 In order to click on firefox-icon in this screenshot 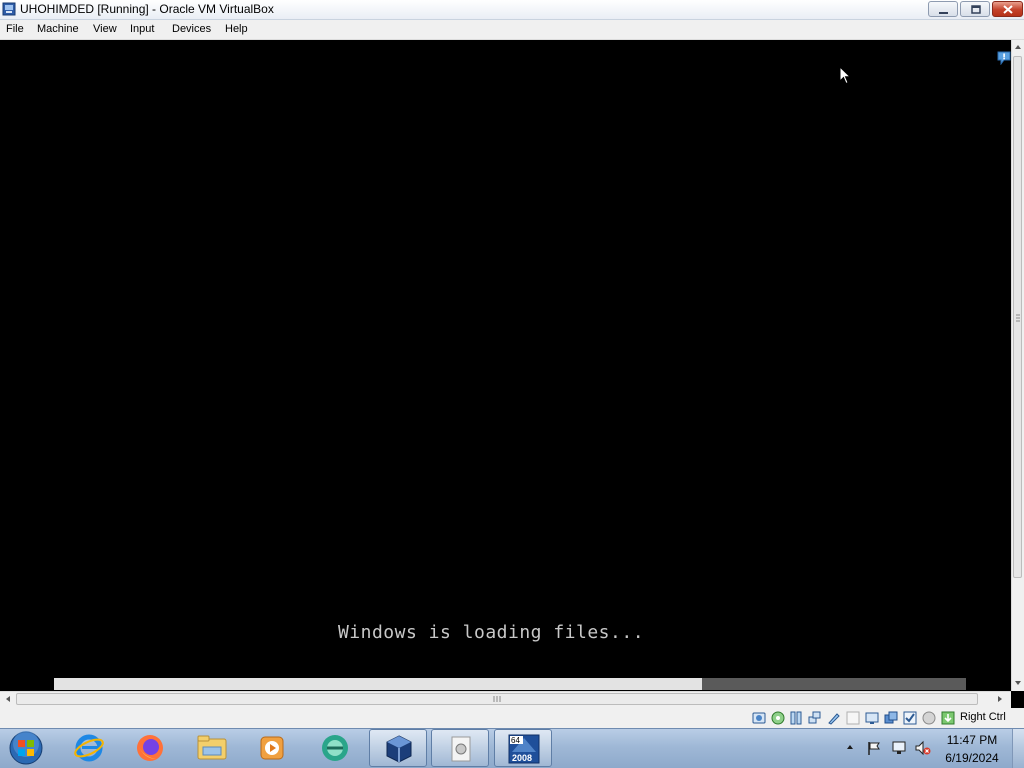, I will do `click(150, 748)`.